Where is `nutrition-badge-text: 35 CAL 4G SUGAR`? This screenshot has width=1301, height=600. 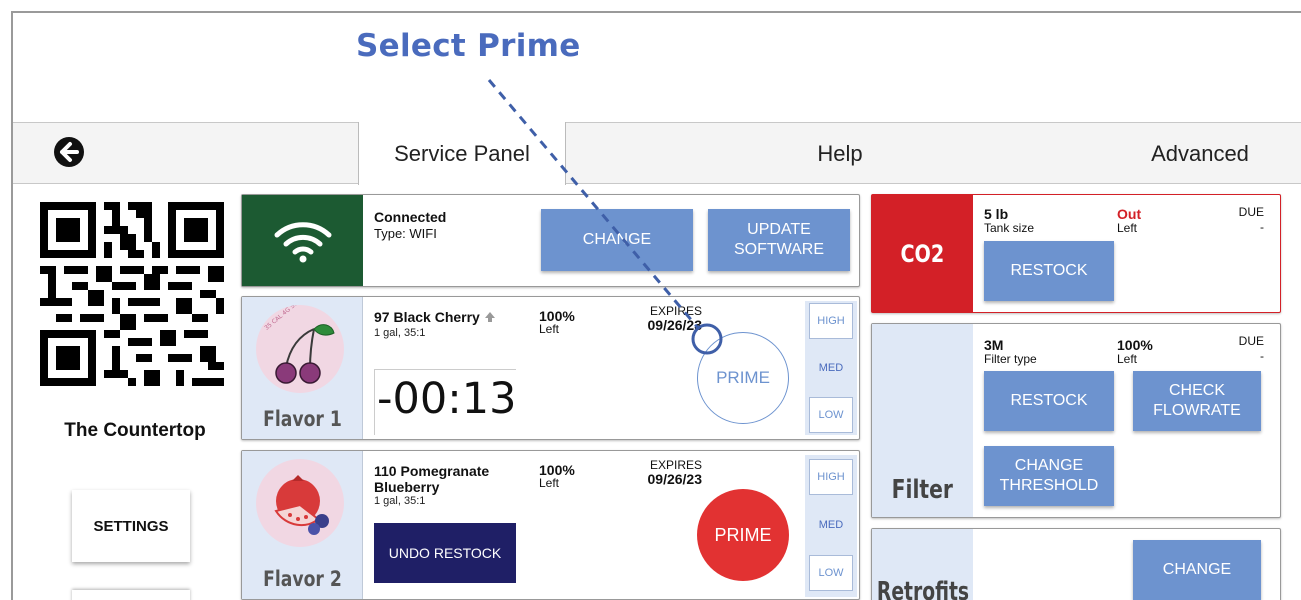 nutrition-badge-text: 35 CAL 4G SUGAR is located at coordinates (286, 318).